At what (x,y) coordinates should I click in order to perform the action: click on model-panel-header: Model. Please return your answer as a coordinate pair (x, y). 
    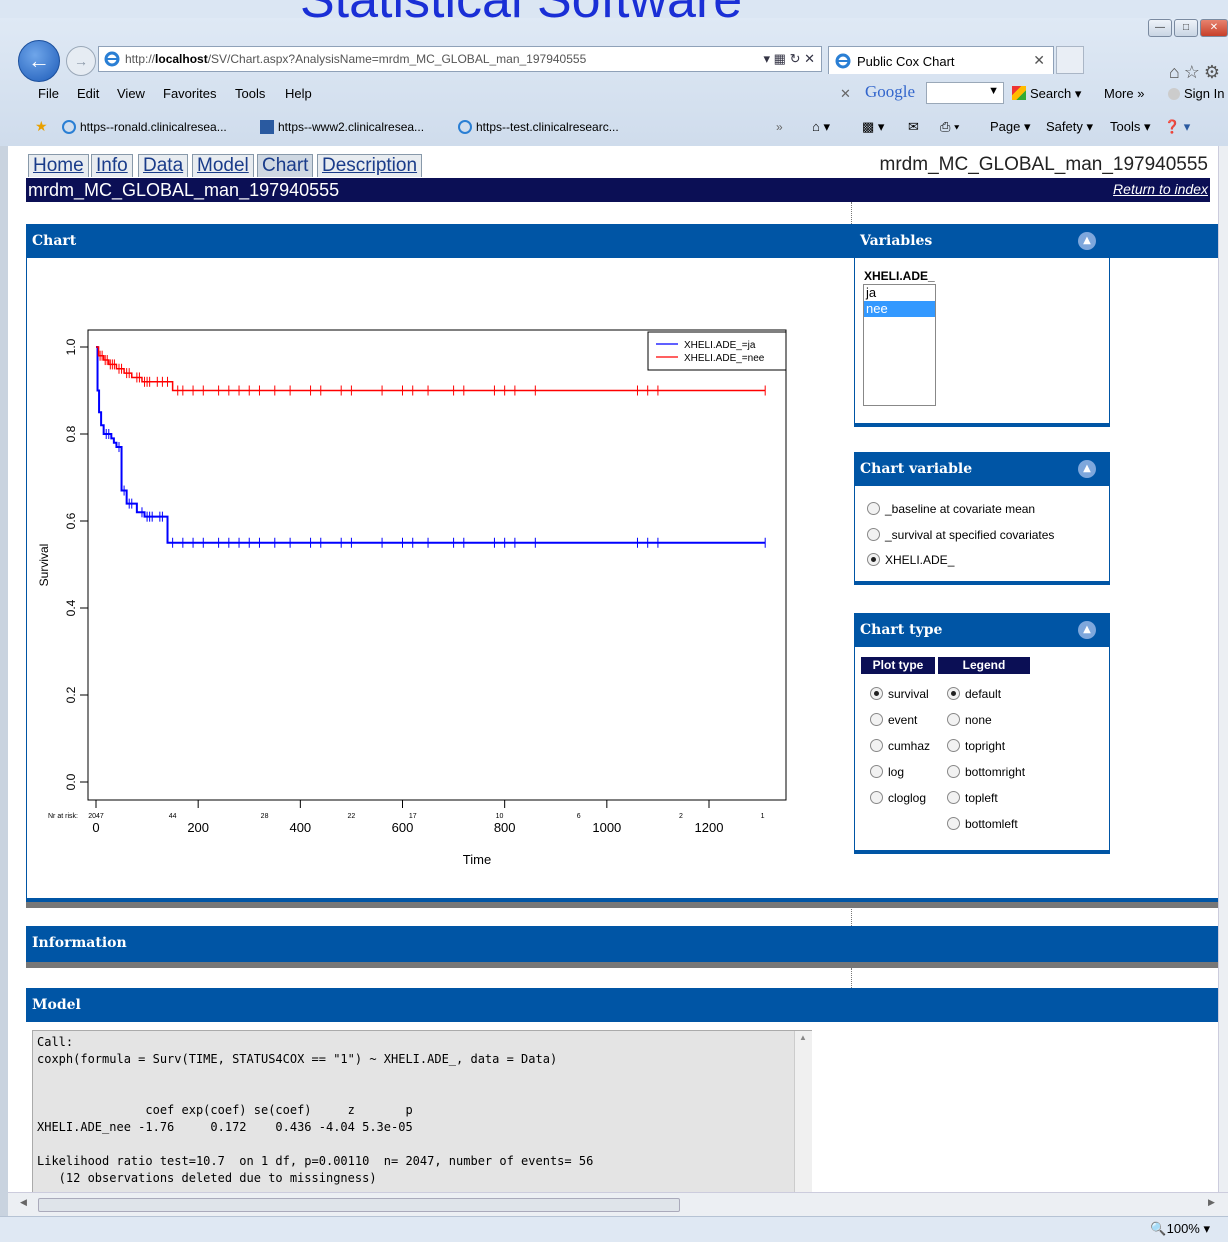
    Looking at the image, I should click on (622, 1005).